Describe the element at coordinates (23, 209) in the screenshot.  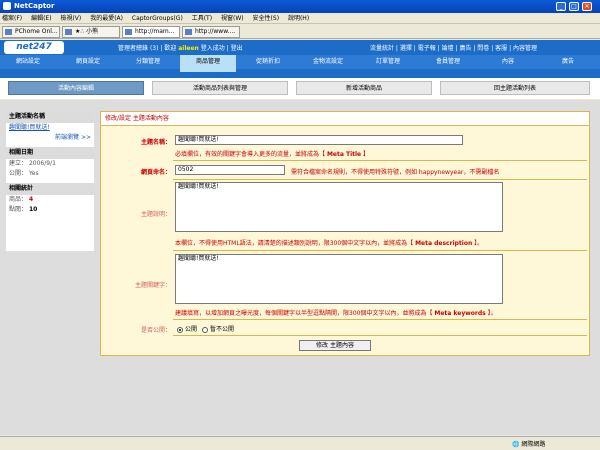
I see `clicks-row: 點閱： 10` at that location.